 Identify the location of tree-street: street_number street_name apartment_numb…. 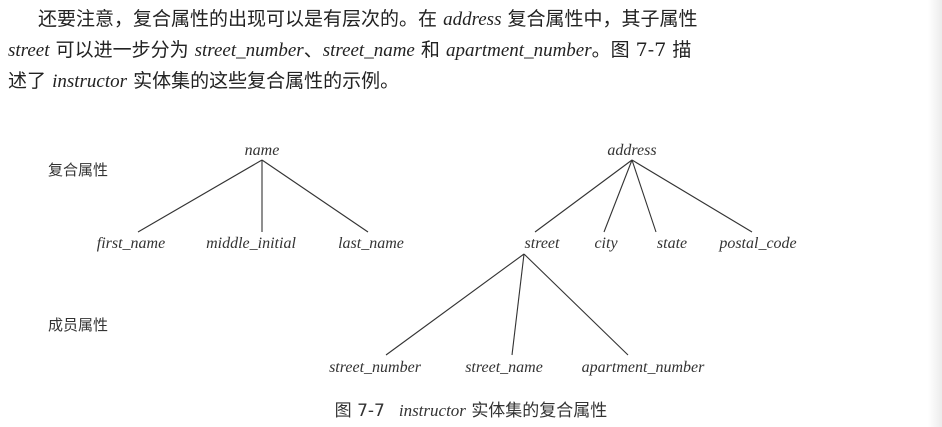
(517, 314).